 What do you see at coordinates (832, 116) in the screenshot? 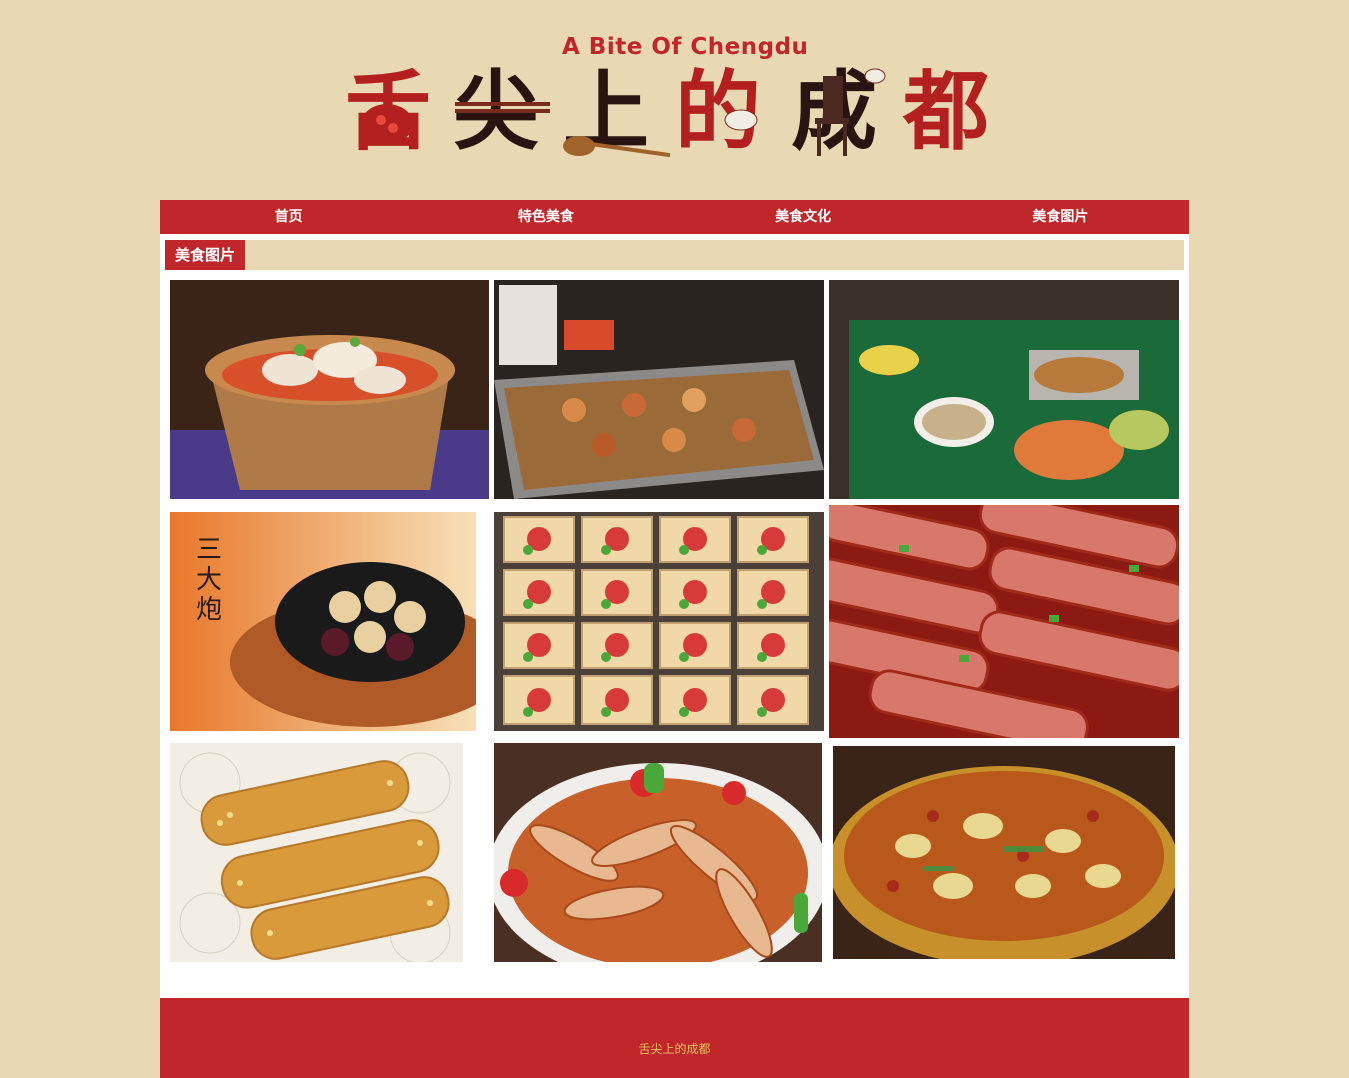
I see `chair-icon` at bounding box center [832, 116].